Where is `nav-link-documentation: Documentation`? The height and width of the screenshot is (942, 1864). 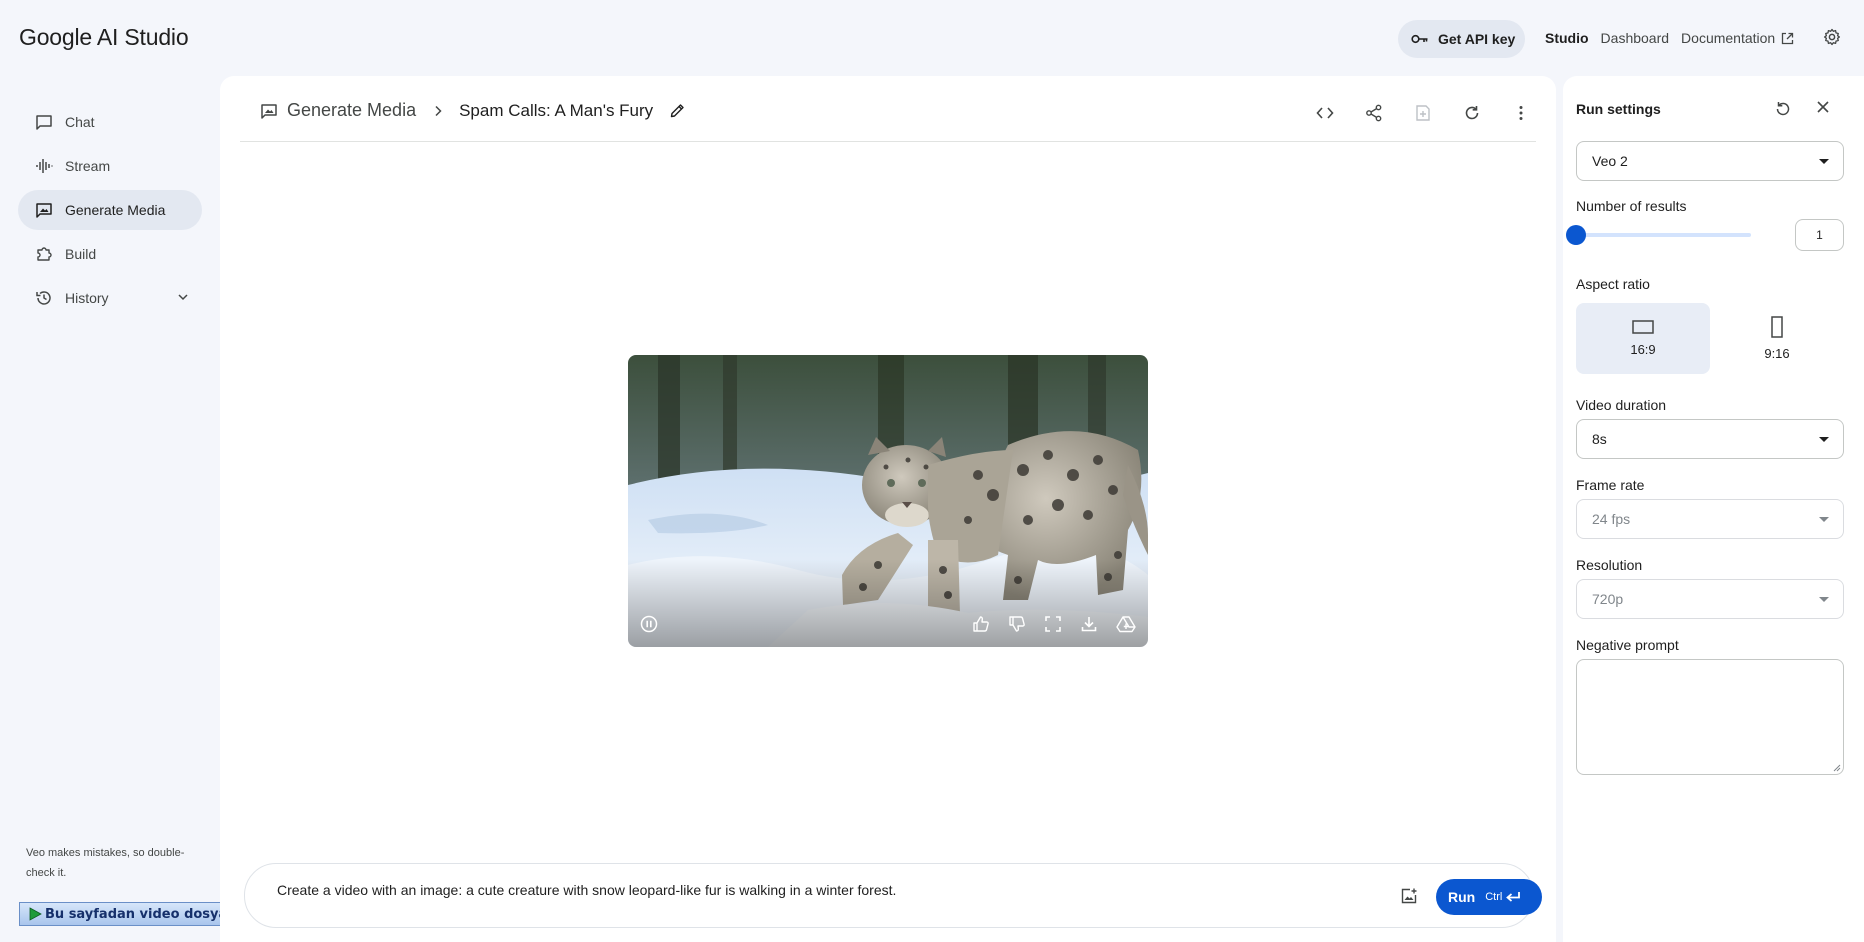
nav-link-documentation: Documentation is located at coordinates (1737, 38).